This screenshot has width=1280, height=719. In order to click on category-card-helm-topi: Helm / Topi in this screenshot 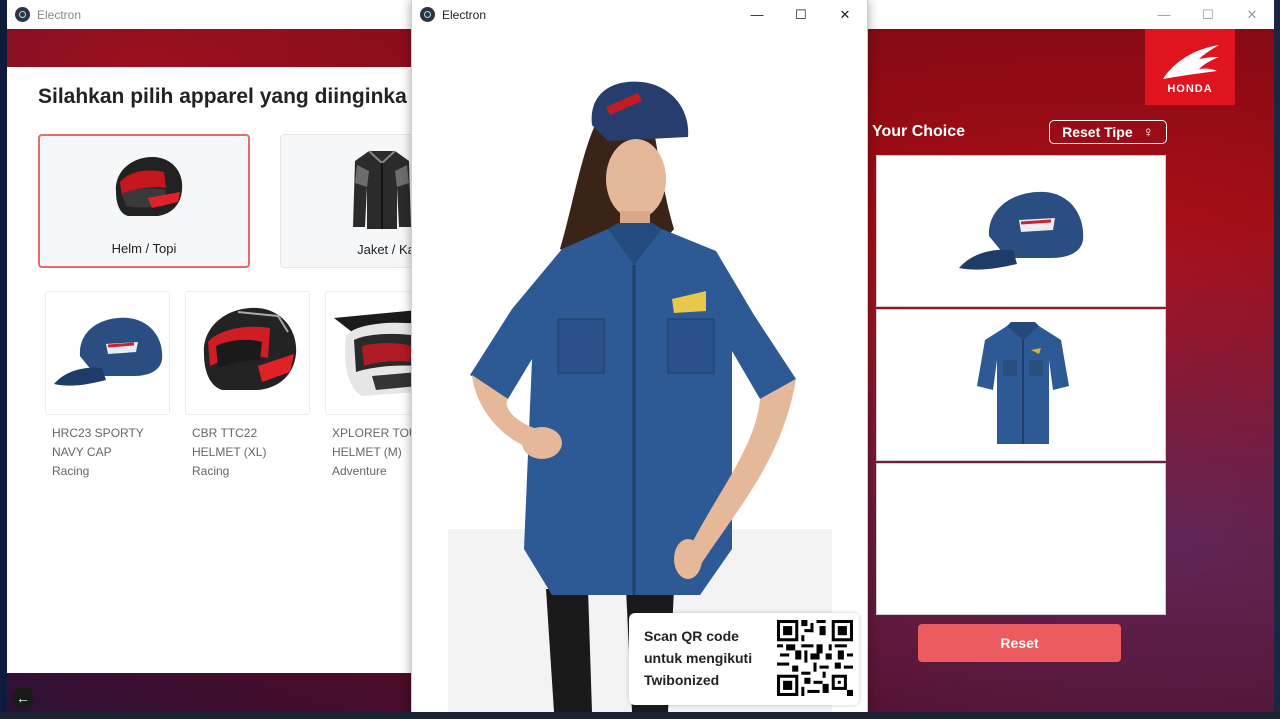, I will do `click(144, 201)`.